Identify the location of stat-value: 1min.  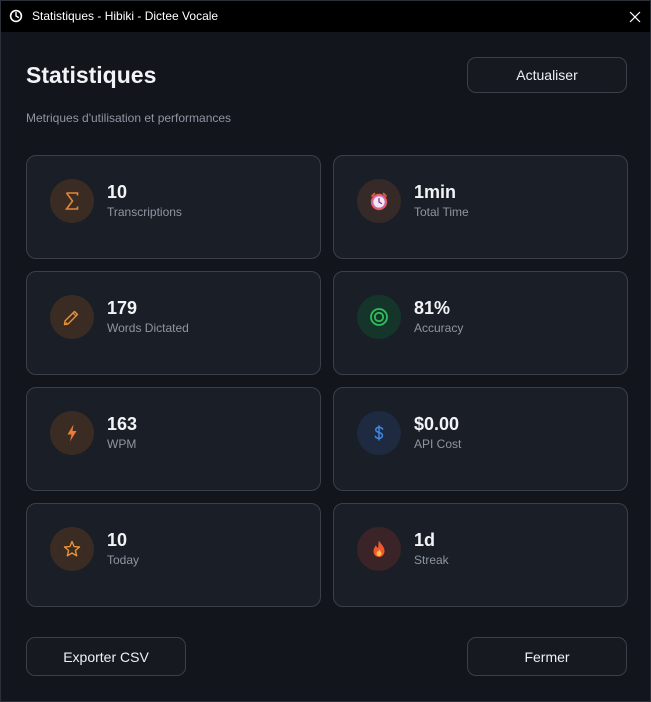
(435, 192).